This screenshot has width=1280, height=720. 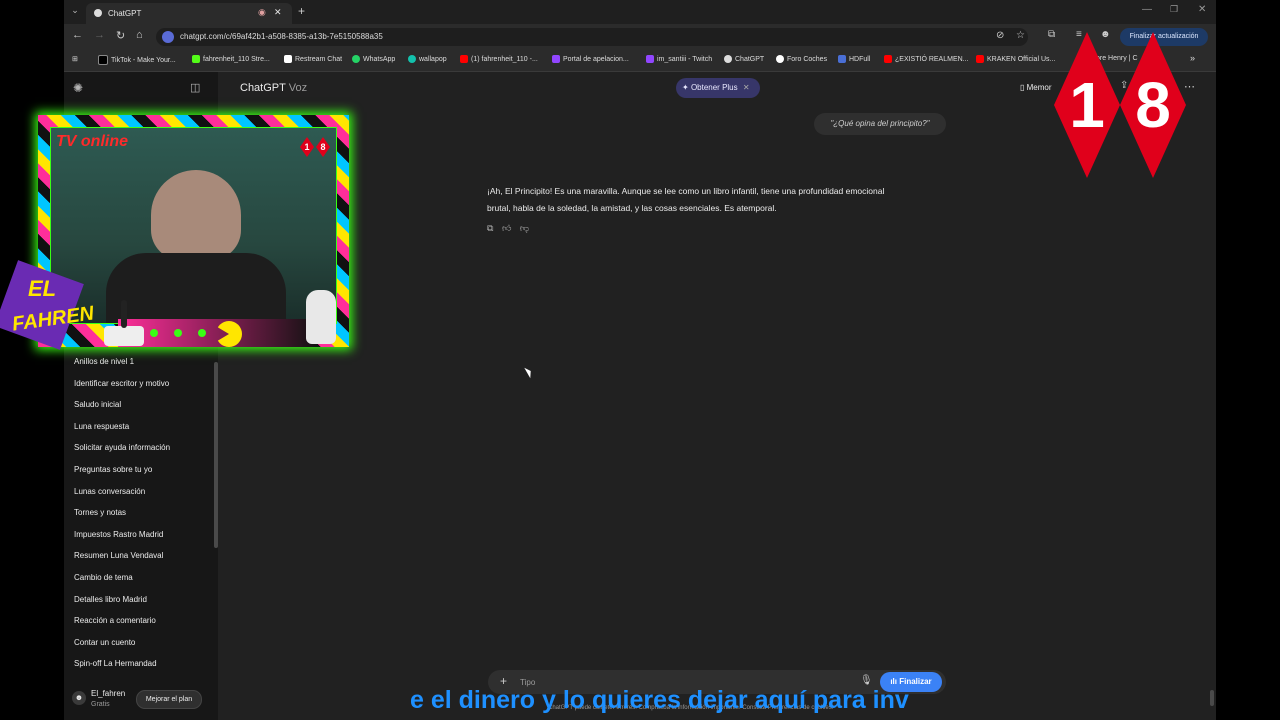 What do you see at coordinates (97, 404) in the screenshot?
I see `sidebar-item: Saludo inicial` at bounding box center [97, 404].